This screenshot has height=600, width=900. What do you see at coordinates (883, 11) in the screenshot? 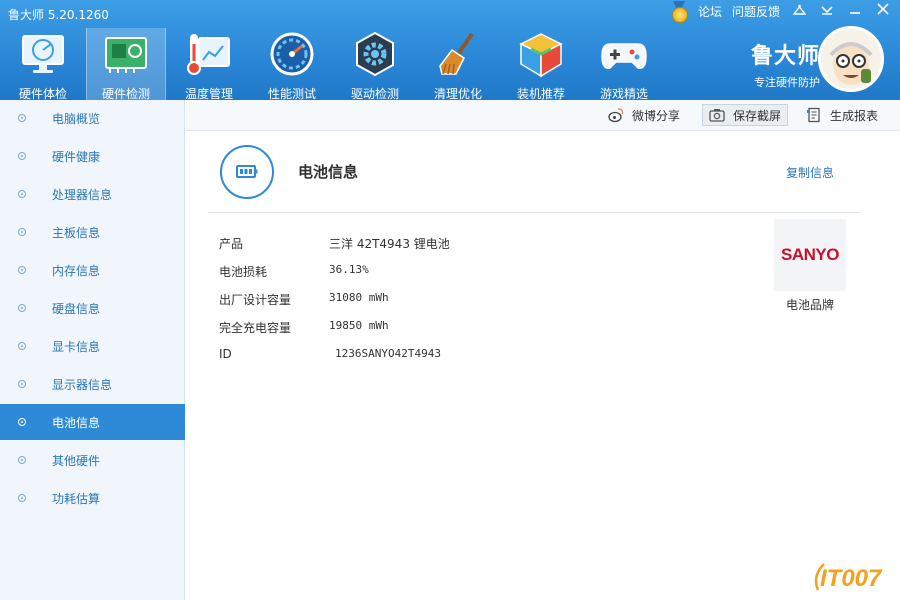
I see `close-icon` at bounding box center [883, 11].